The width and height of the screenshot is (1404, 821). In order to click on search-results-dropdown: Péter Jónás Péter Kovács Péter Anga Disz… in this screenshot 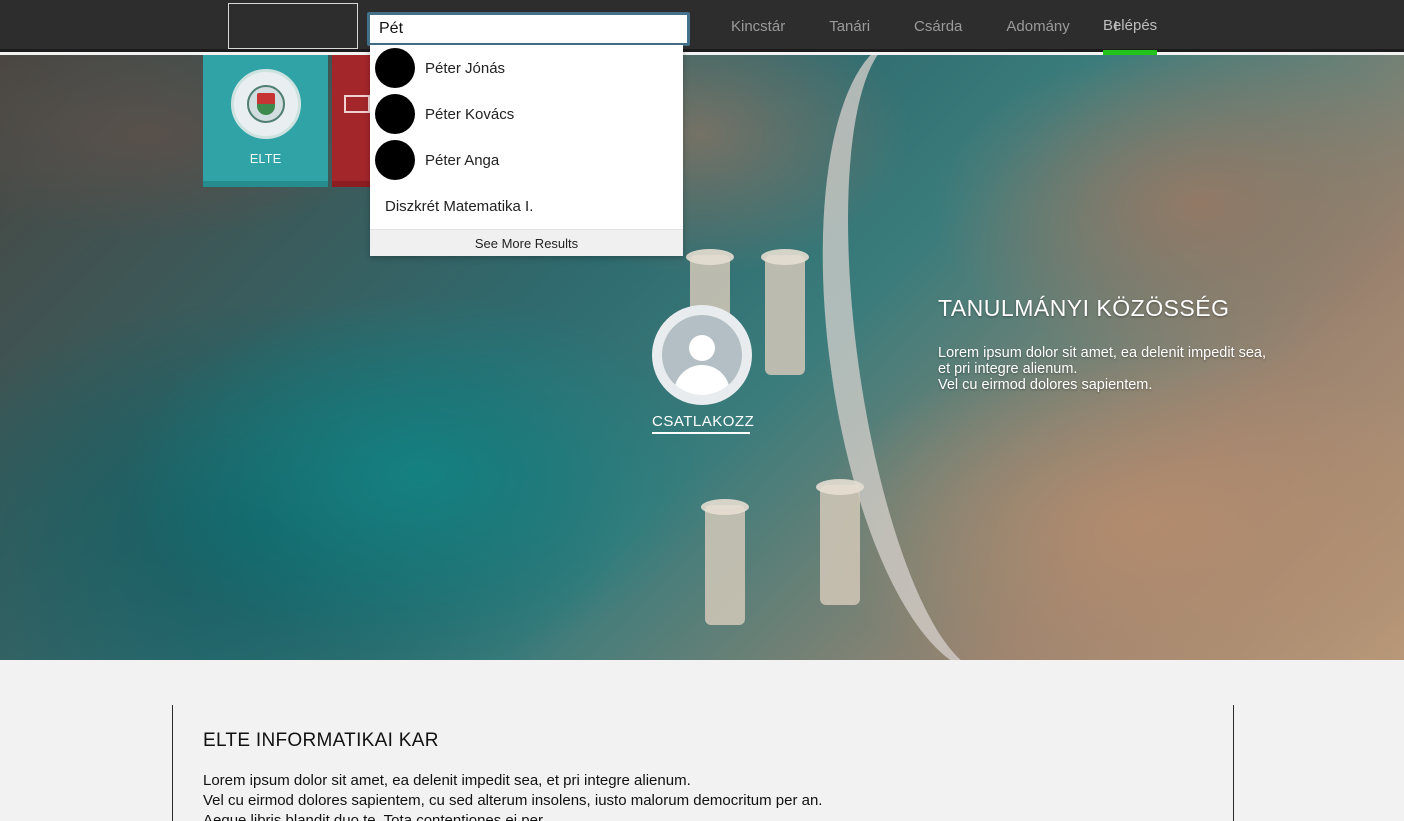, I will do `click(526, 150)`.